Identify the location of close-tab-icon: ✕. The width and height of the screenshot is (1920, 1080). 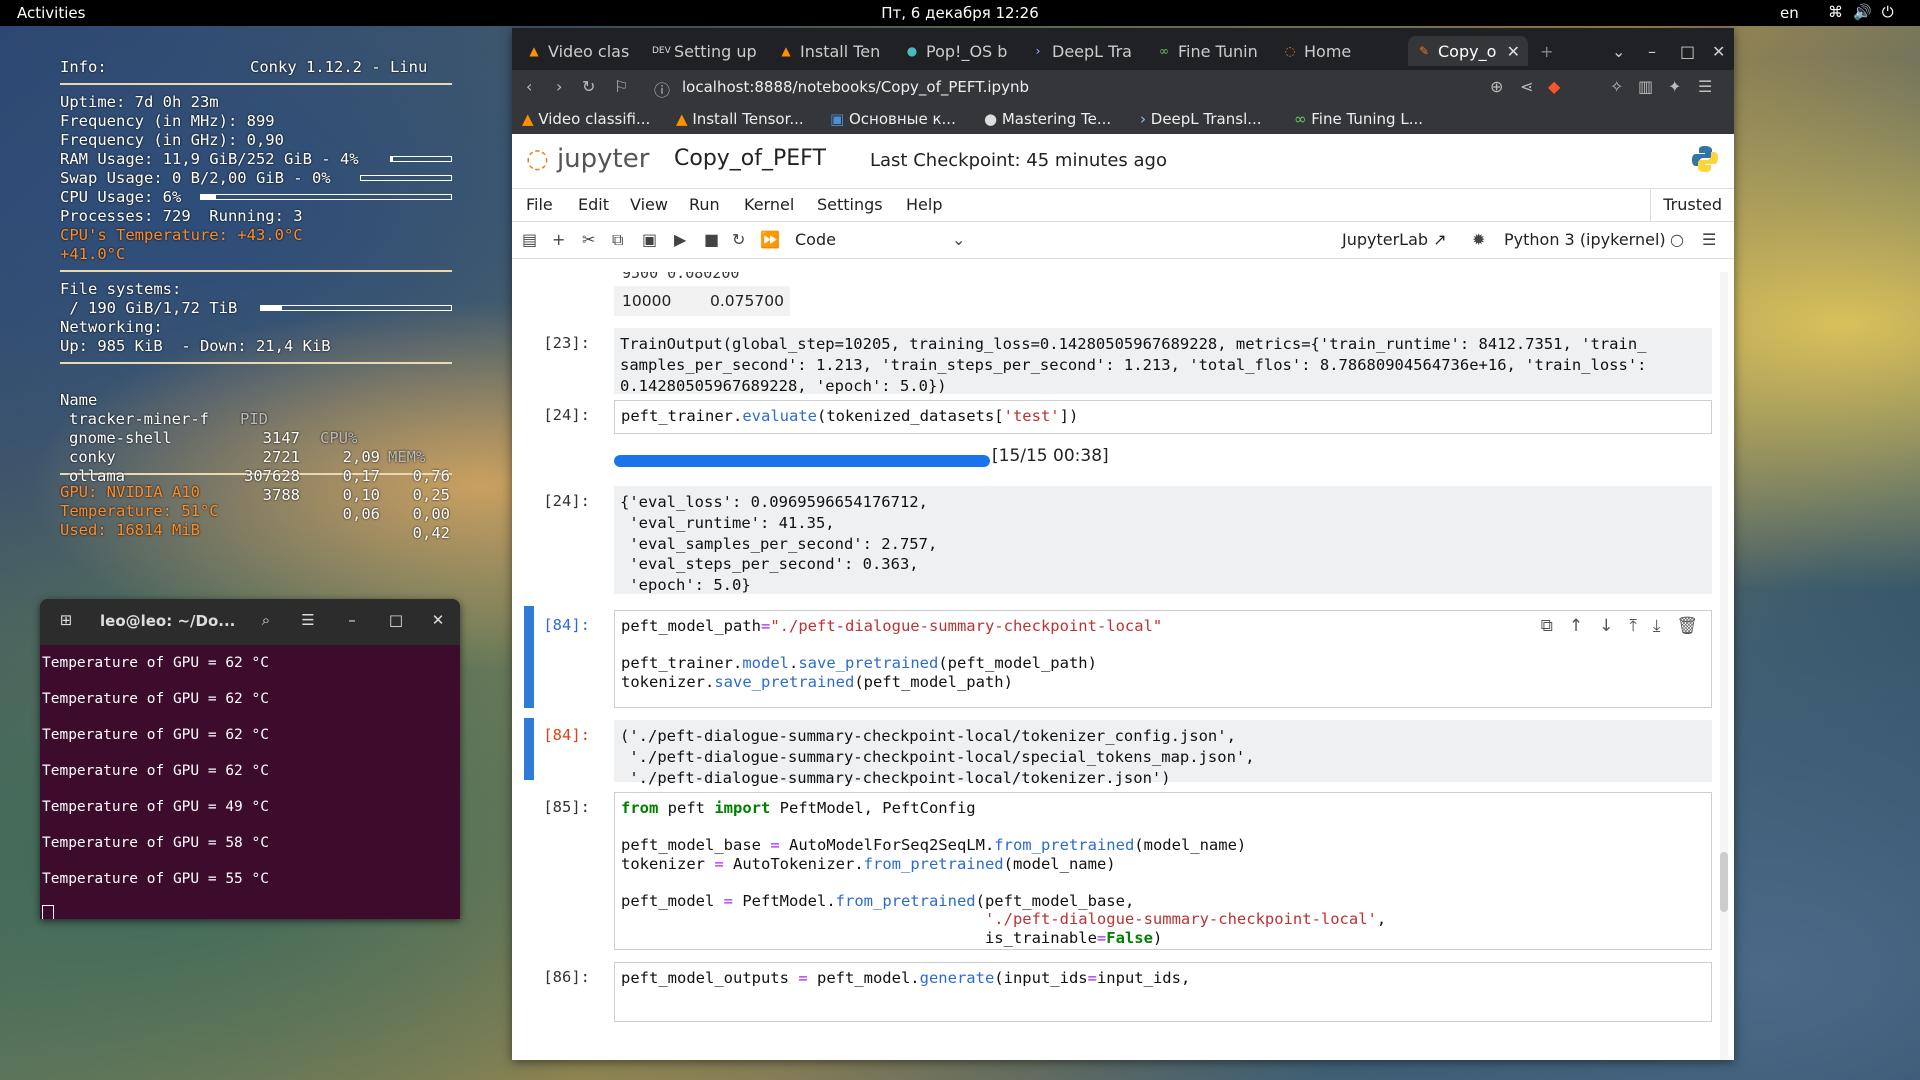
(1513, 51).